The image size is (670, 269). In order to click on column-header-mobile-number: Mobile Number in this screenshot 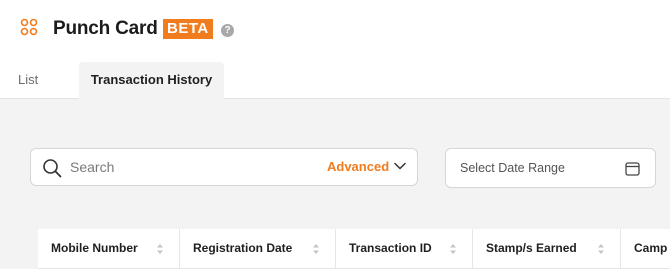, I will do `click(109, 249)`.